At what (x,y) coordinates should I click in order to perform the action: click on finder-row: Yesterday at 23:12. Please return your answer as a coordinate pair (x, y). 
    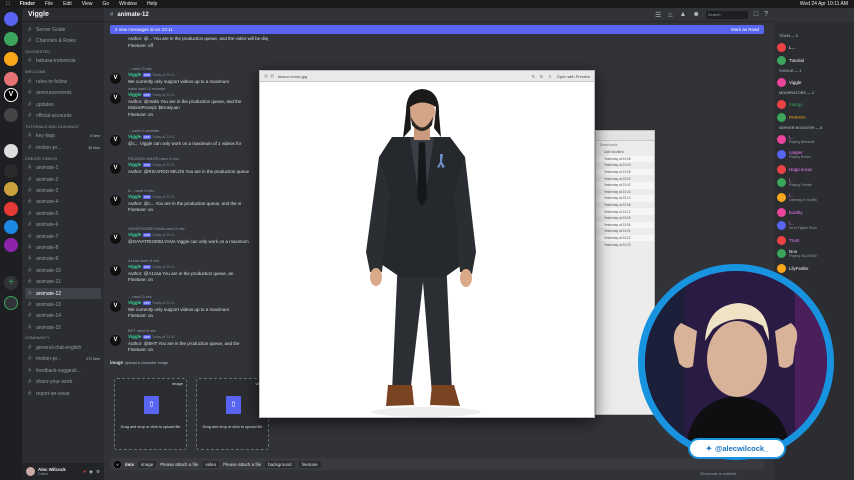
    Looking at the image, I should click on (625, 211).